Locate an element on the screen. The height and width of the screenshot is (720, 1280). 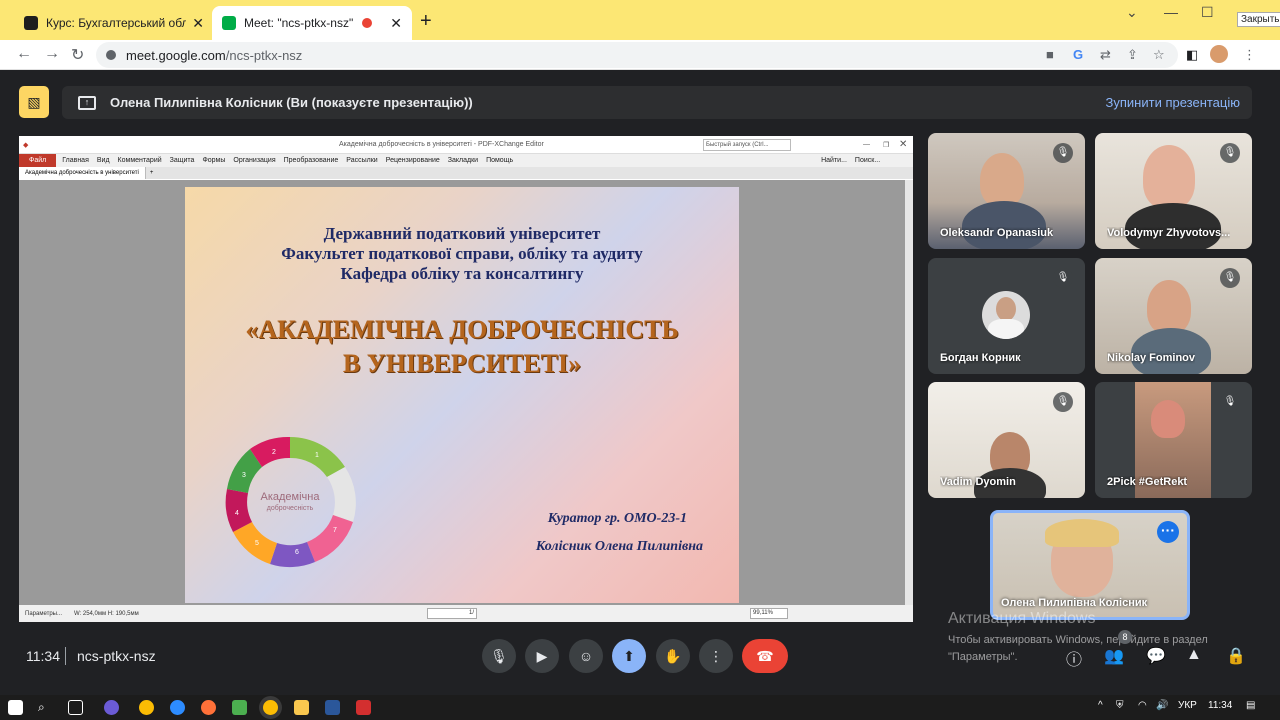
more-options-icon: ··· is located at coordinates (1168, 532).